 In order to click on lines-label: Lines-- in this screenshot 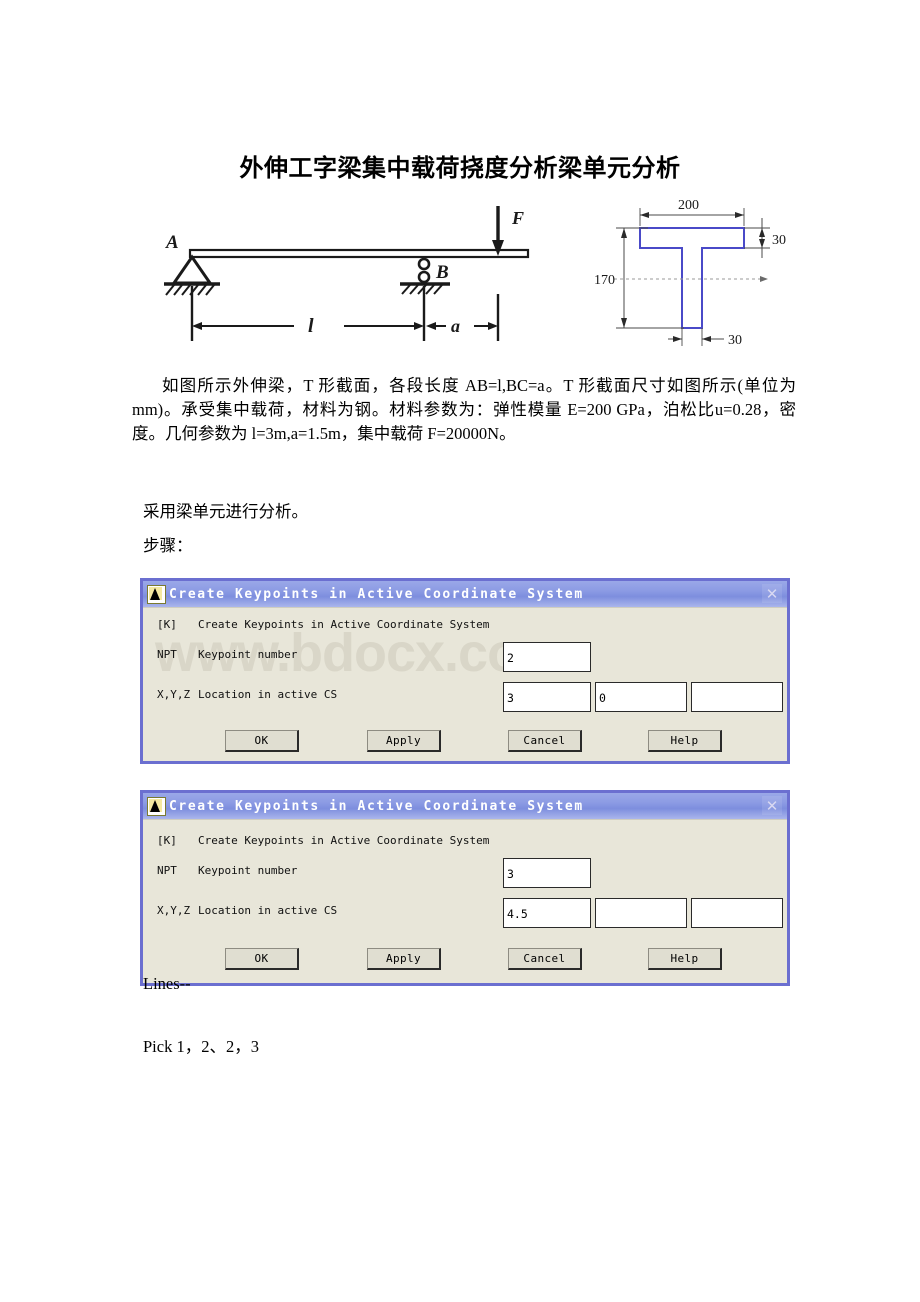, I will do `click(167, 983)`.